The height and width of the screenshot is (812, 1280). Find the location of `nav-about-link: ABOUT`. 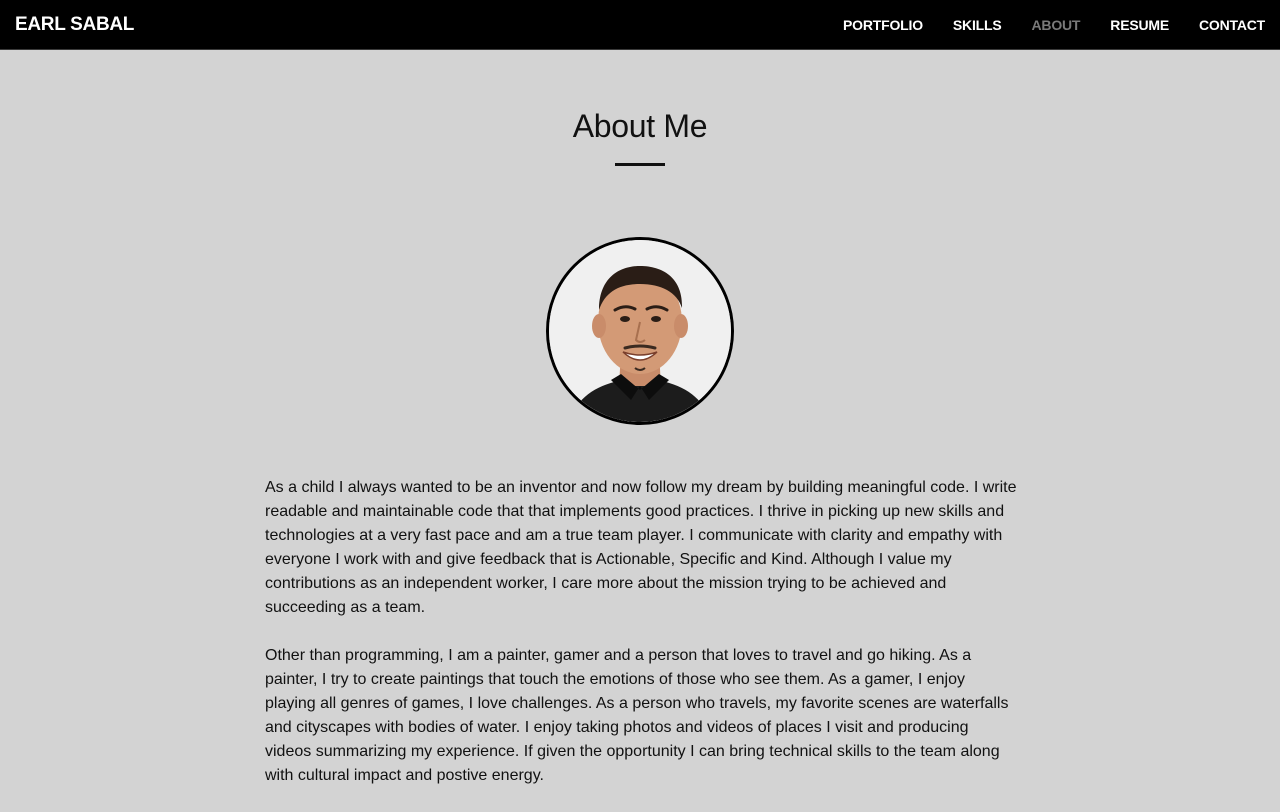

nav-about-link: ABOUT is located at coordinates (1056, 25).